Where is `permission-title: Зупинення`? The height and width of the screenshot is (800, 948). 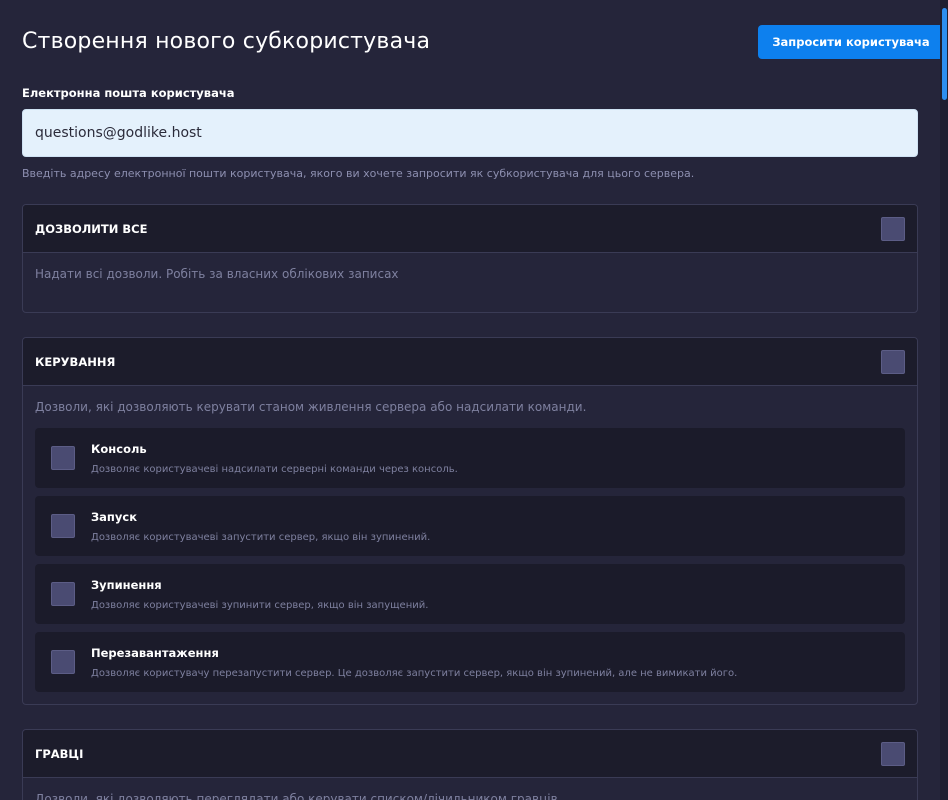
permission-title: Зупинення is located at coordinates (126, 584).